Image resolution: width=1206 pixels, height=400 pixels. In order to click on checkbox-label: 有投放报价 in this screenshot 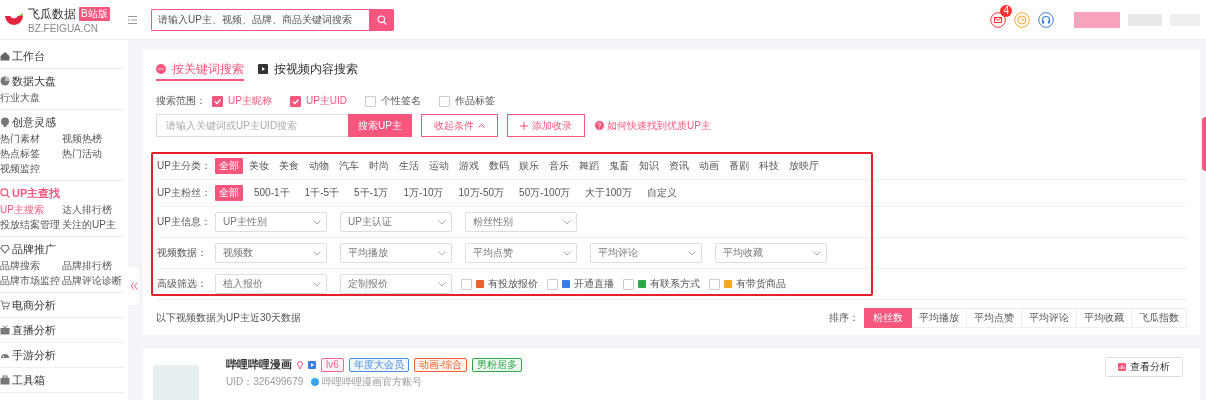, I will do `click(513, 284)`.